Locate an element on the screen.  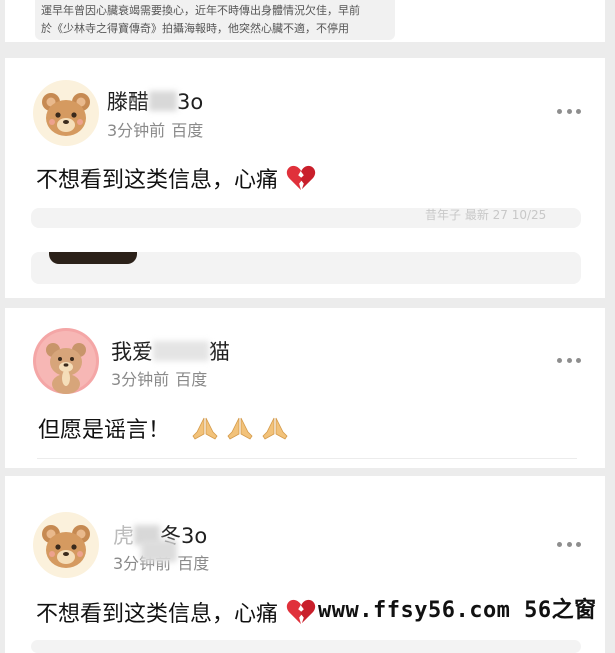
username: 滕醋 3o is located at coordinates (155, 101).